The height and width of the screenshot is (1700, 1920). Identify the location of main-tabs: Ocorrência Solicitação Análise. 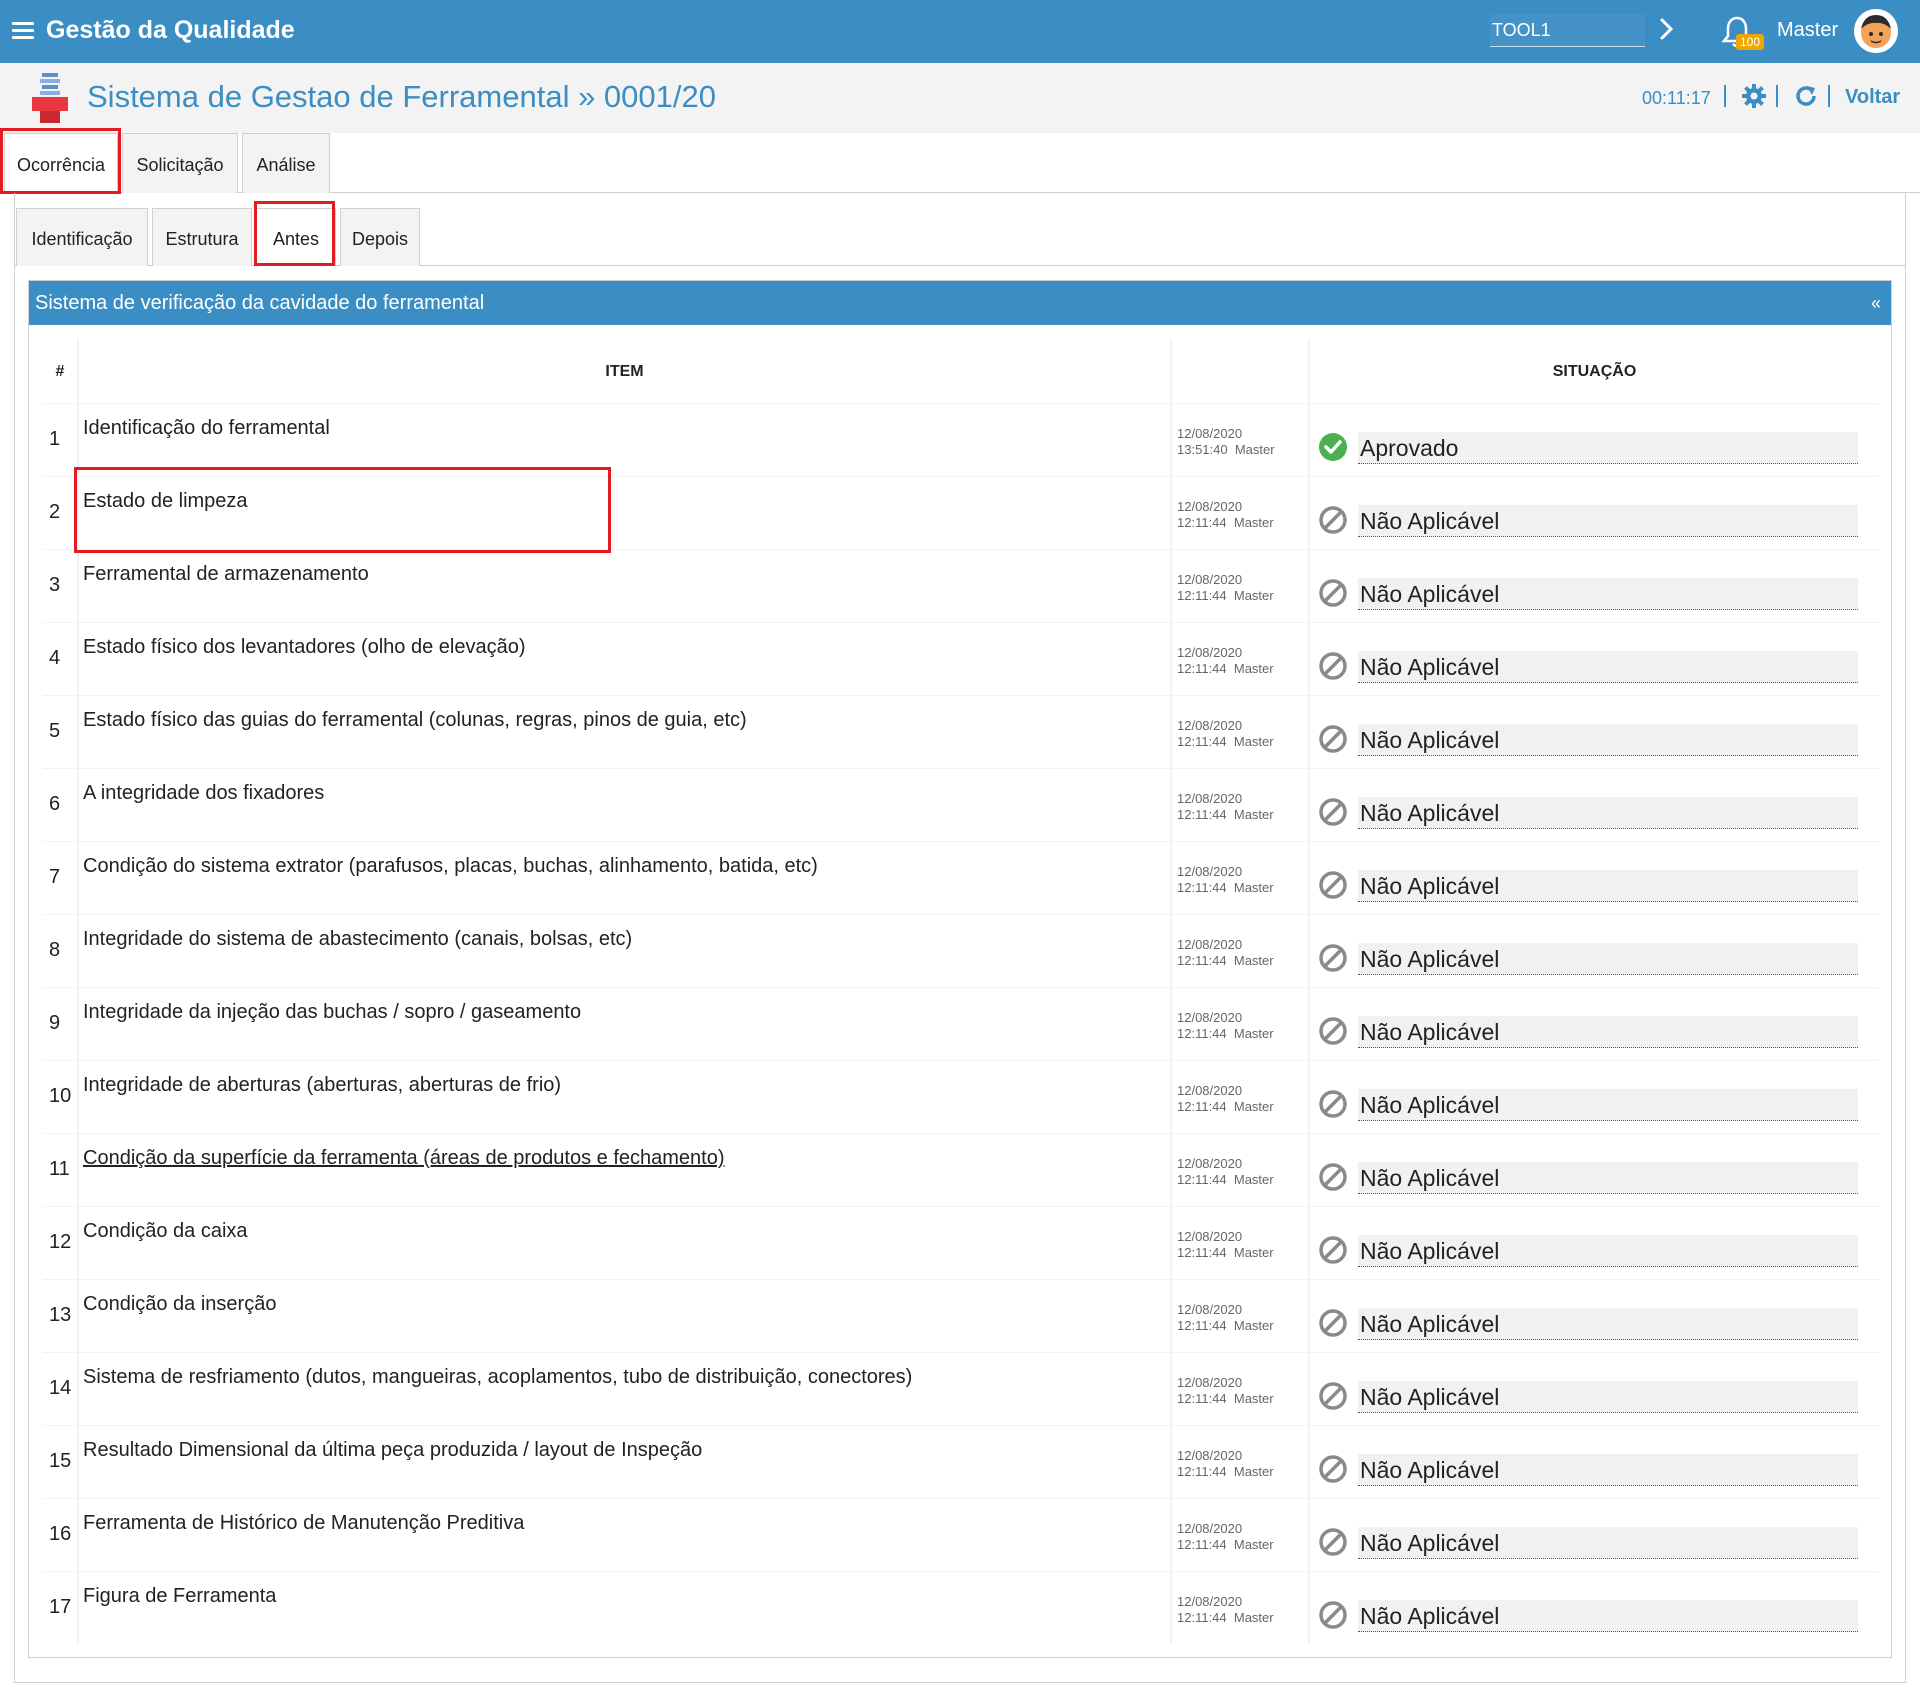
(960, 163).